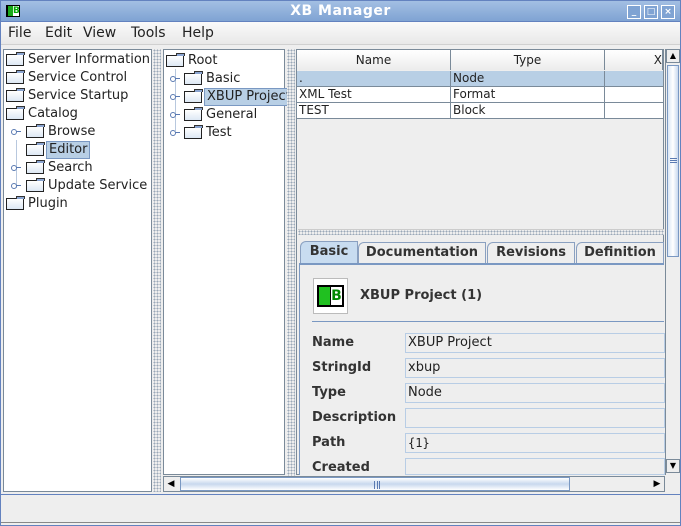 Image resolution: width=681 pixels, height=526 pixels. Describe the element at coordinates (374, 111) in the screenshot. I see `cell-name: TEST` at that location.